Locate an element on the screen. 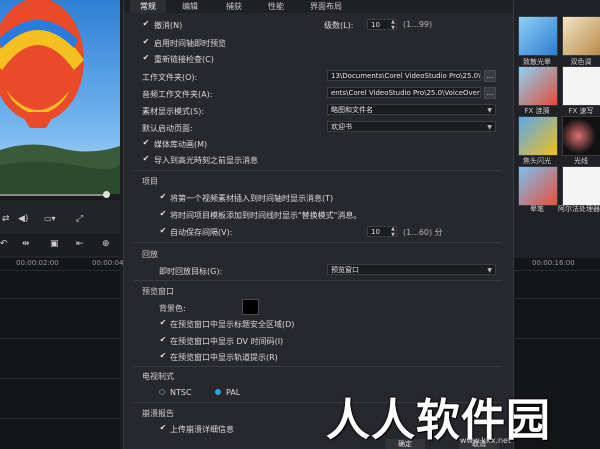 This screenshot has height=449, width=600. tv-format-section-title: 电视制式 is located at coordinates (158, 376).